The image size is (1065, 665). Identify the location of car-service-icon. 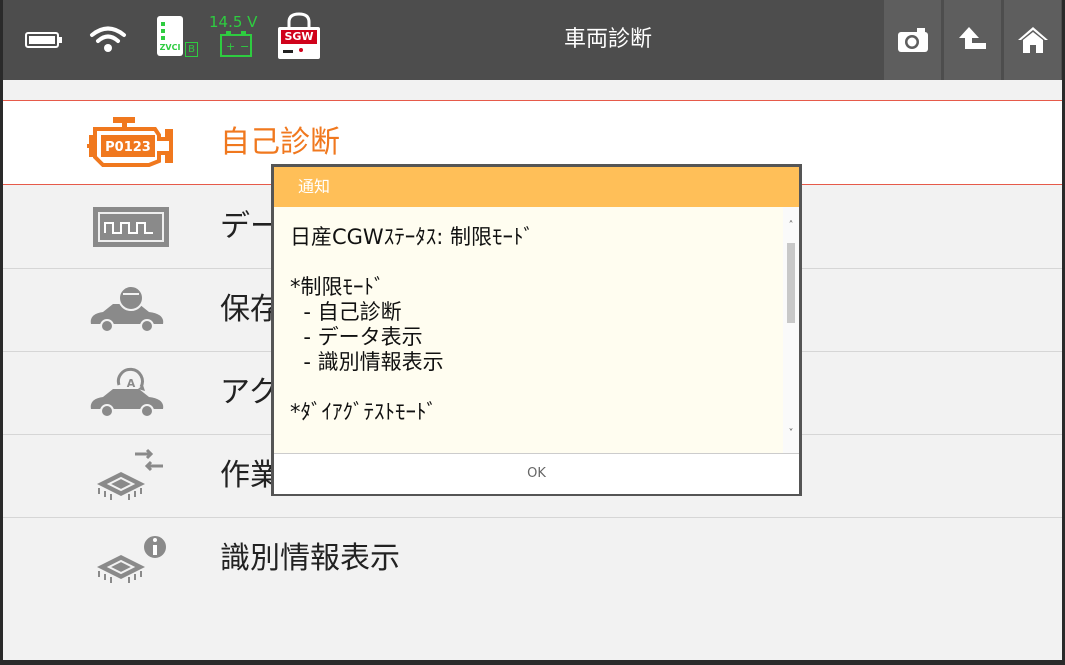
(127, 309).